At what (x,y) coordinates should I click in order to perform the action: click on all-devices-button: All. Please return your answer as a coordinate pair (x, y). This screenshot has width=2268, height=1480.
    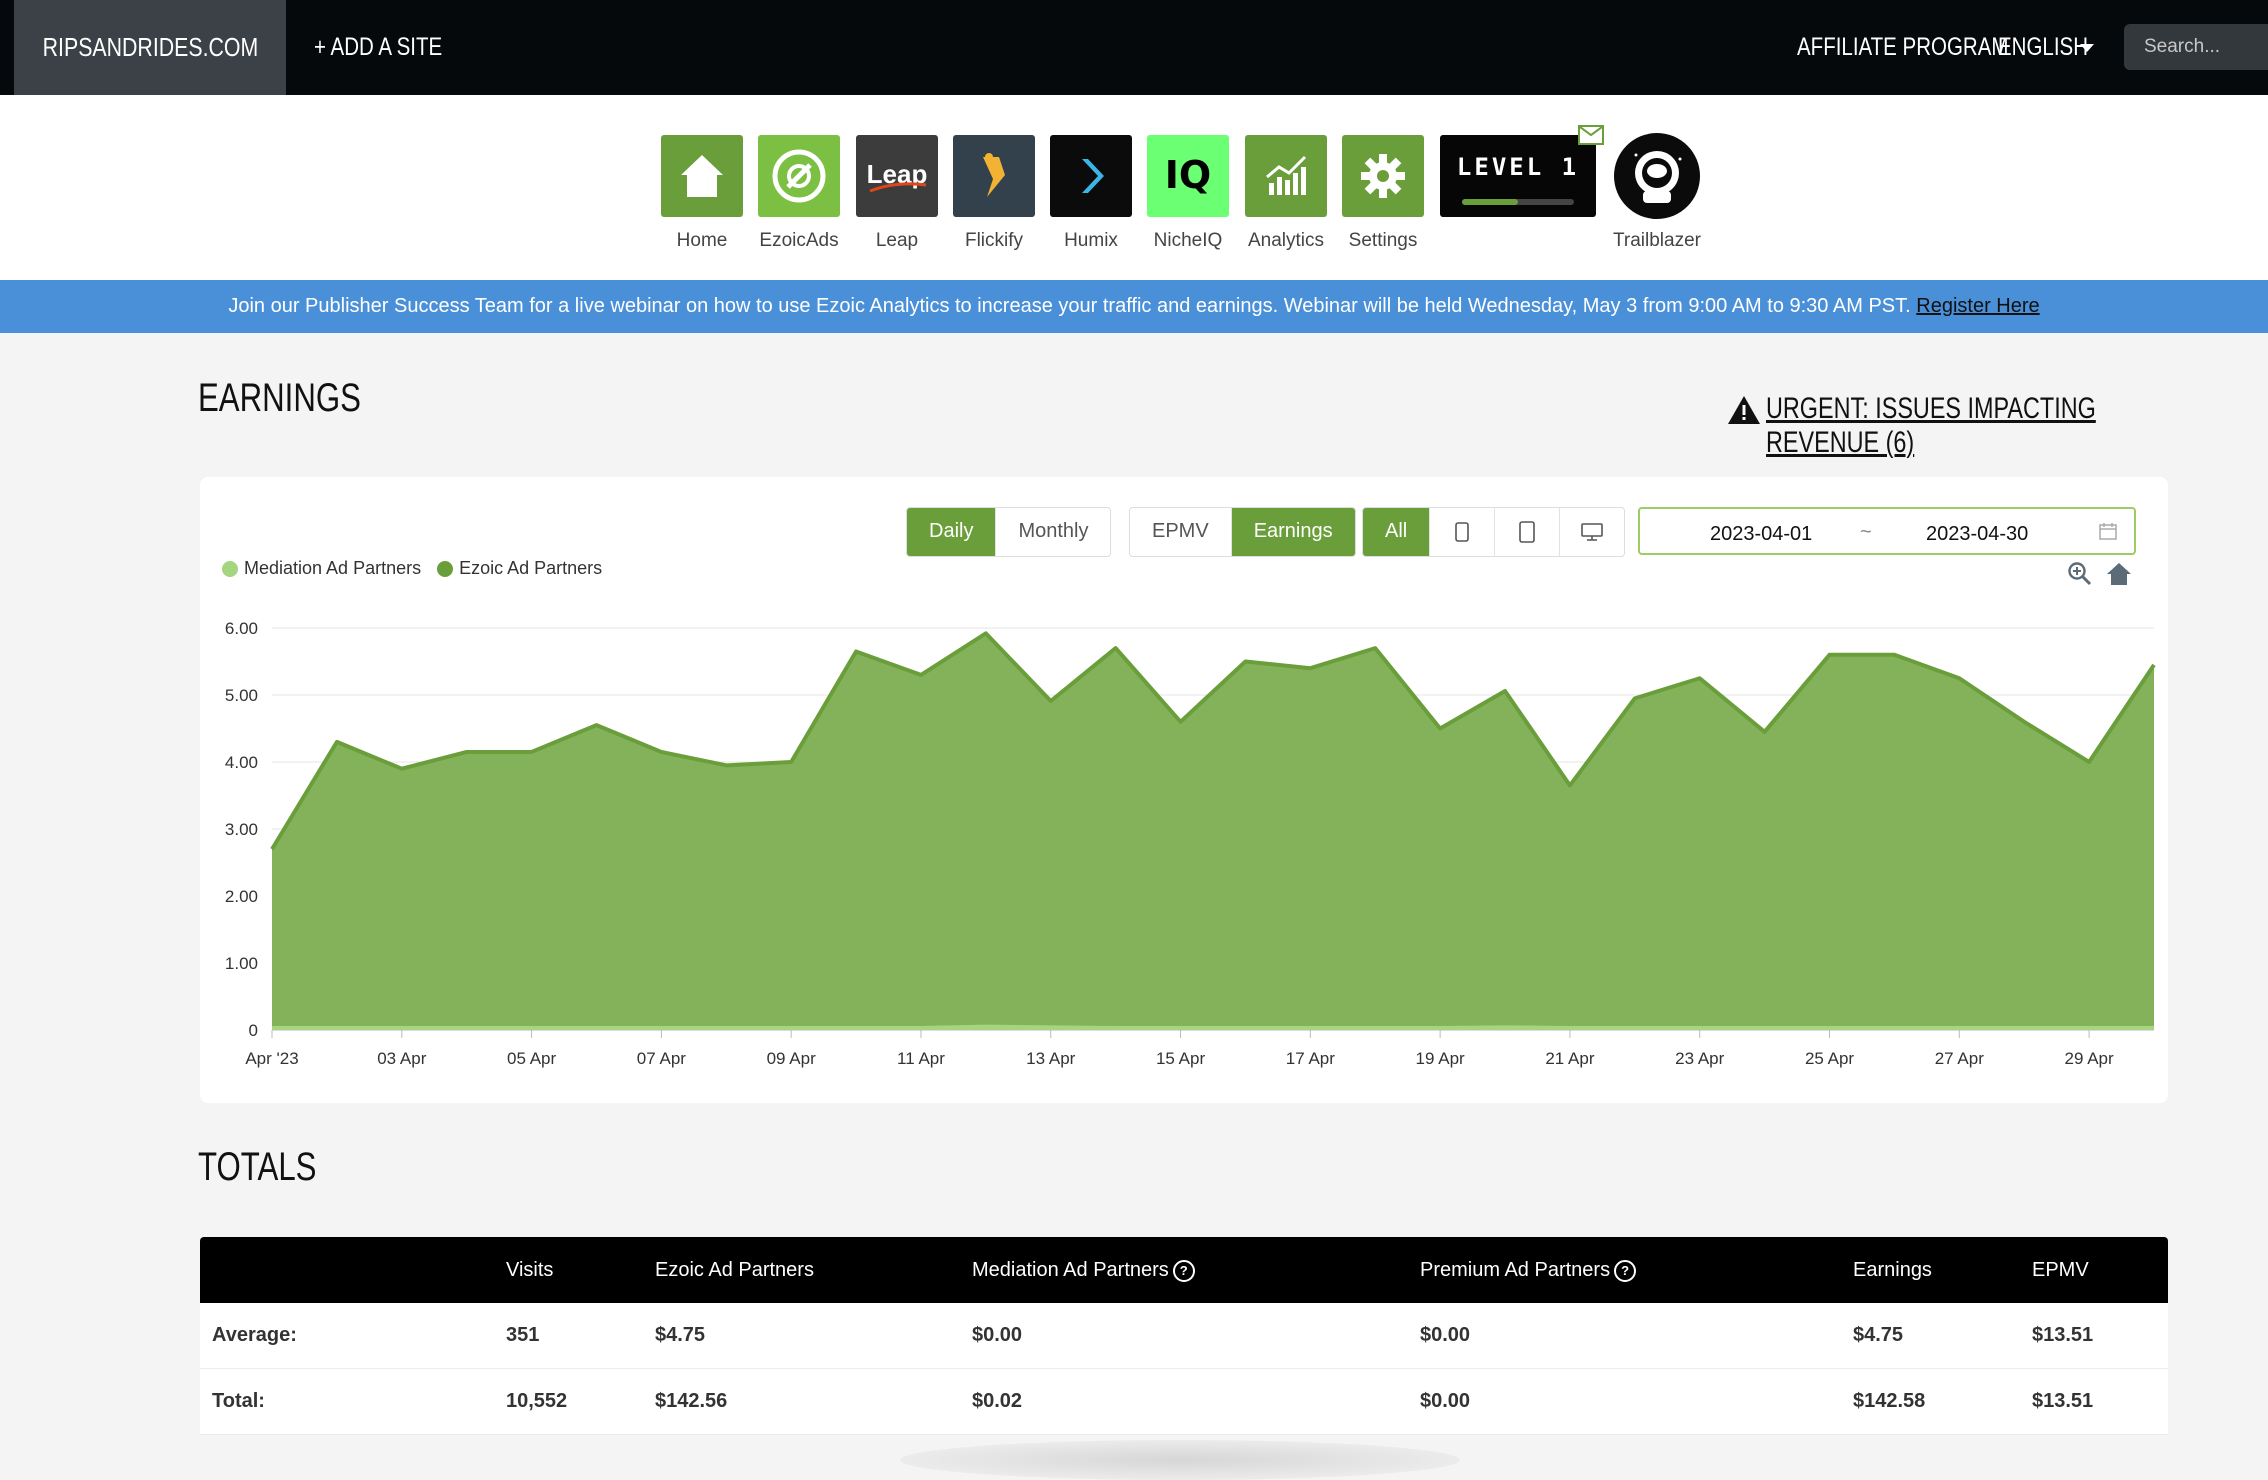
    Looking at the image, I should click on (1397, 532).